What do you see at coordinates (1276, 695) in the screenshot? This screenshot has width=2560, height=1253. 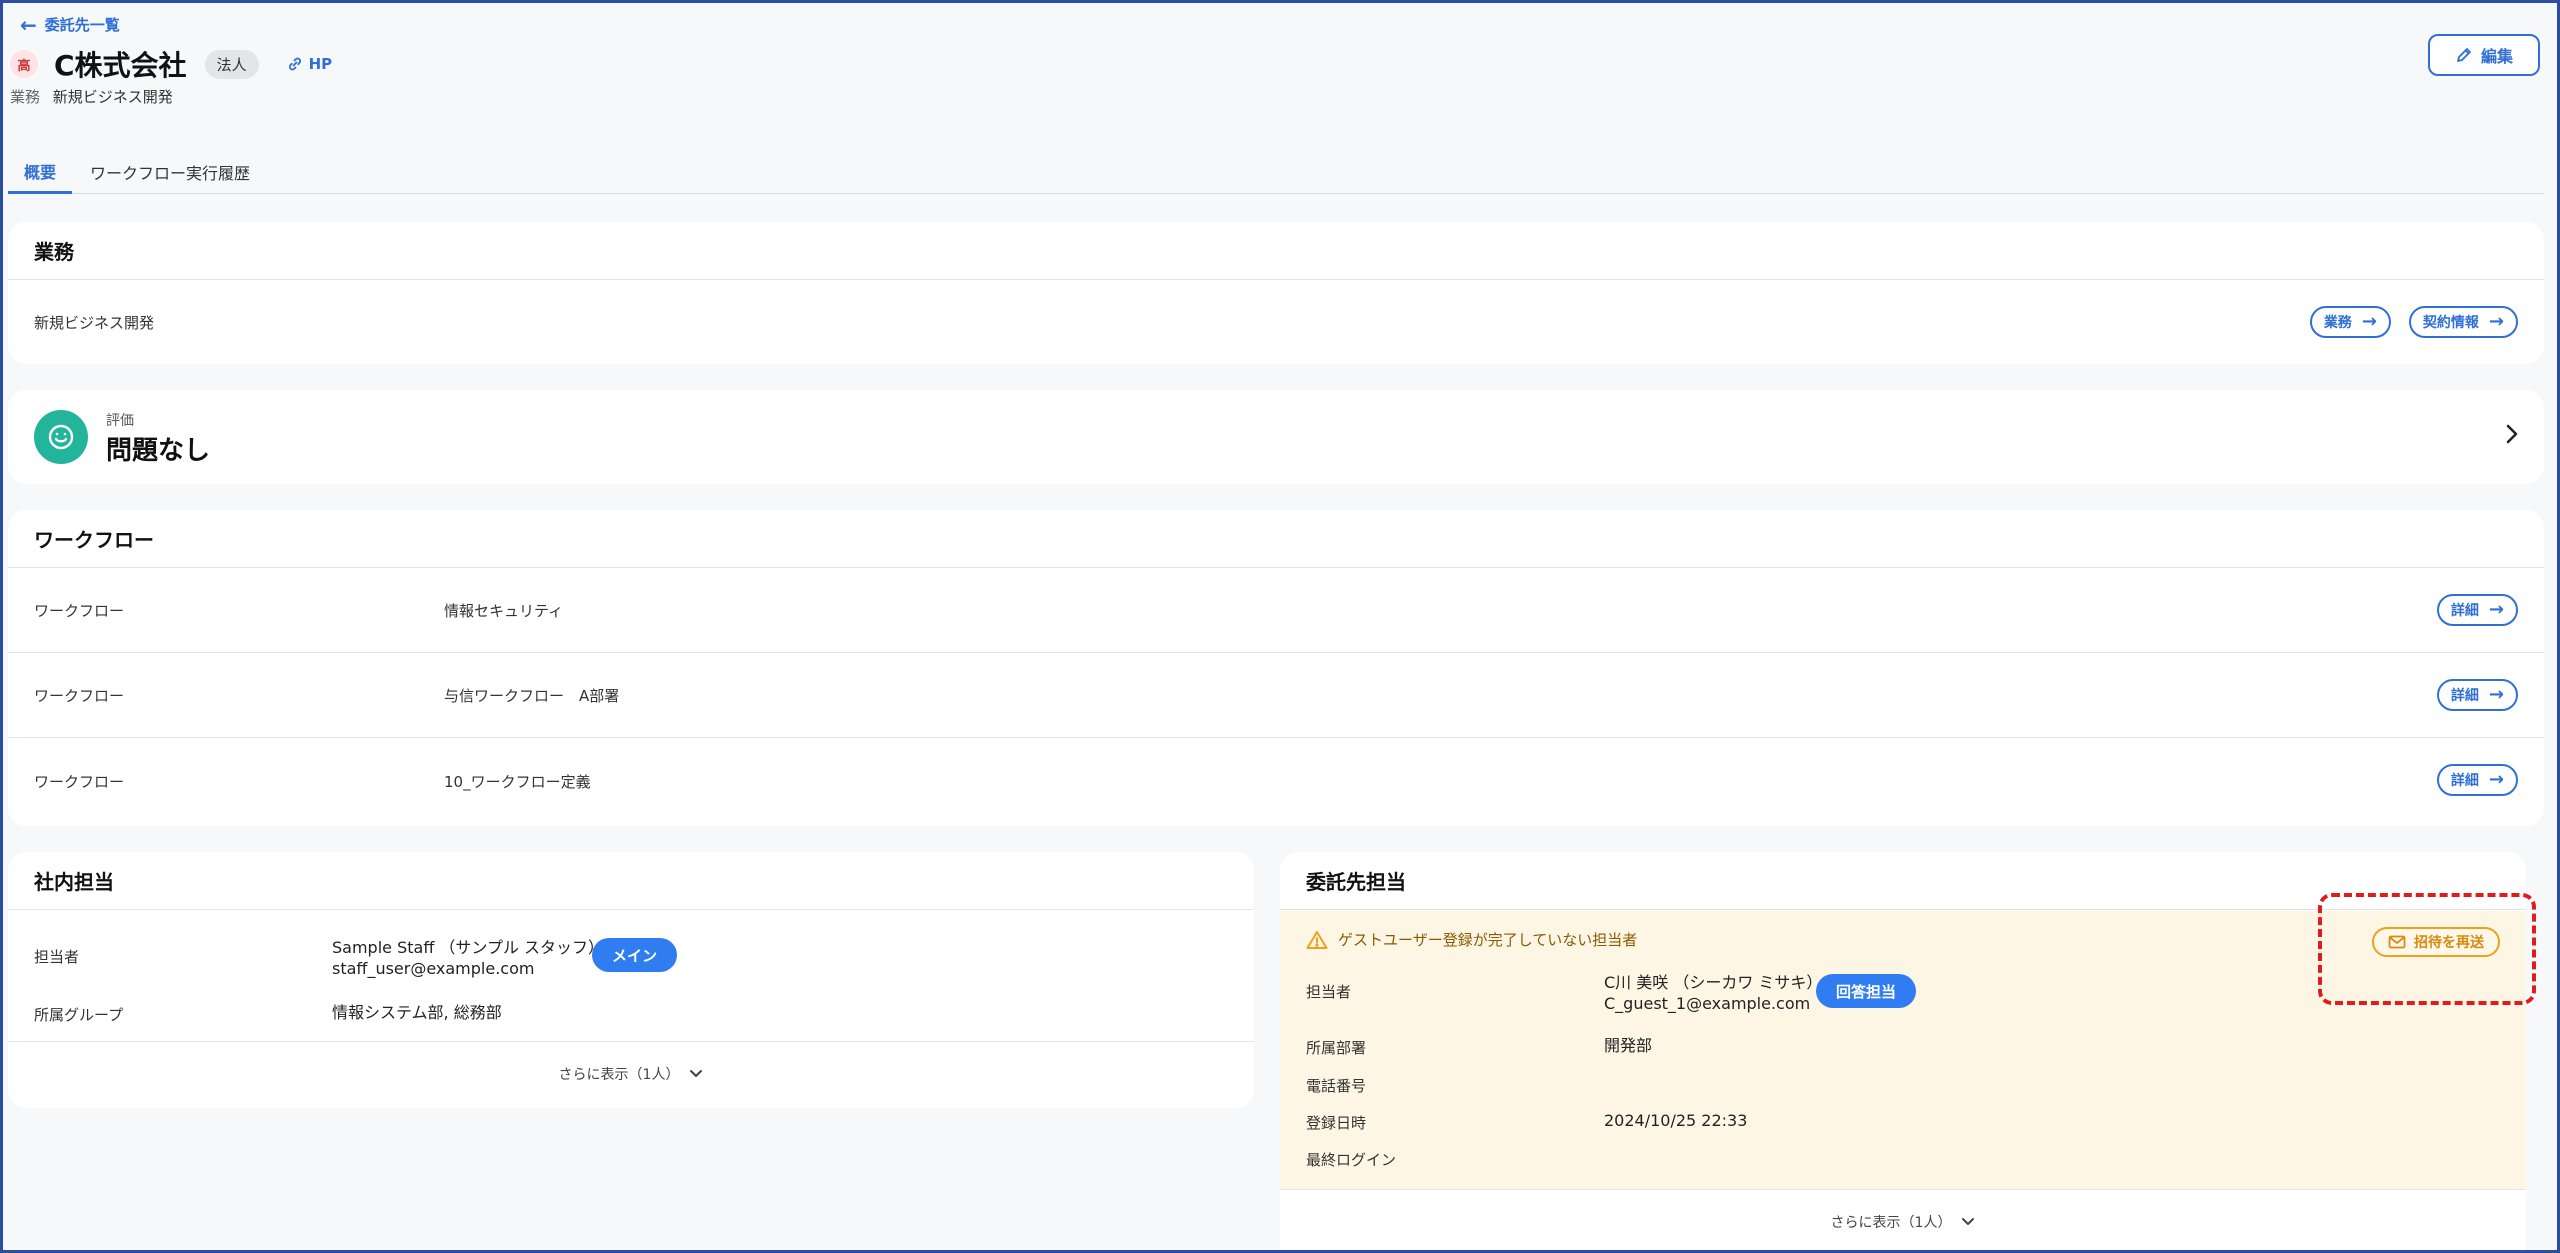 I see `workflow-row: ワークフロー 与信ワークフロー A部署 詳細 →` at bounding box center [1276, 695].